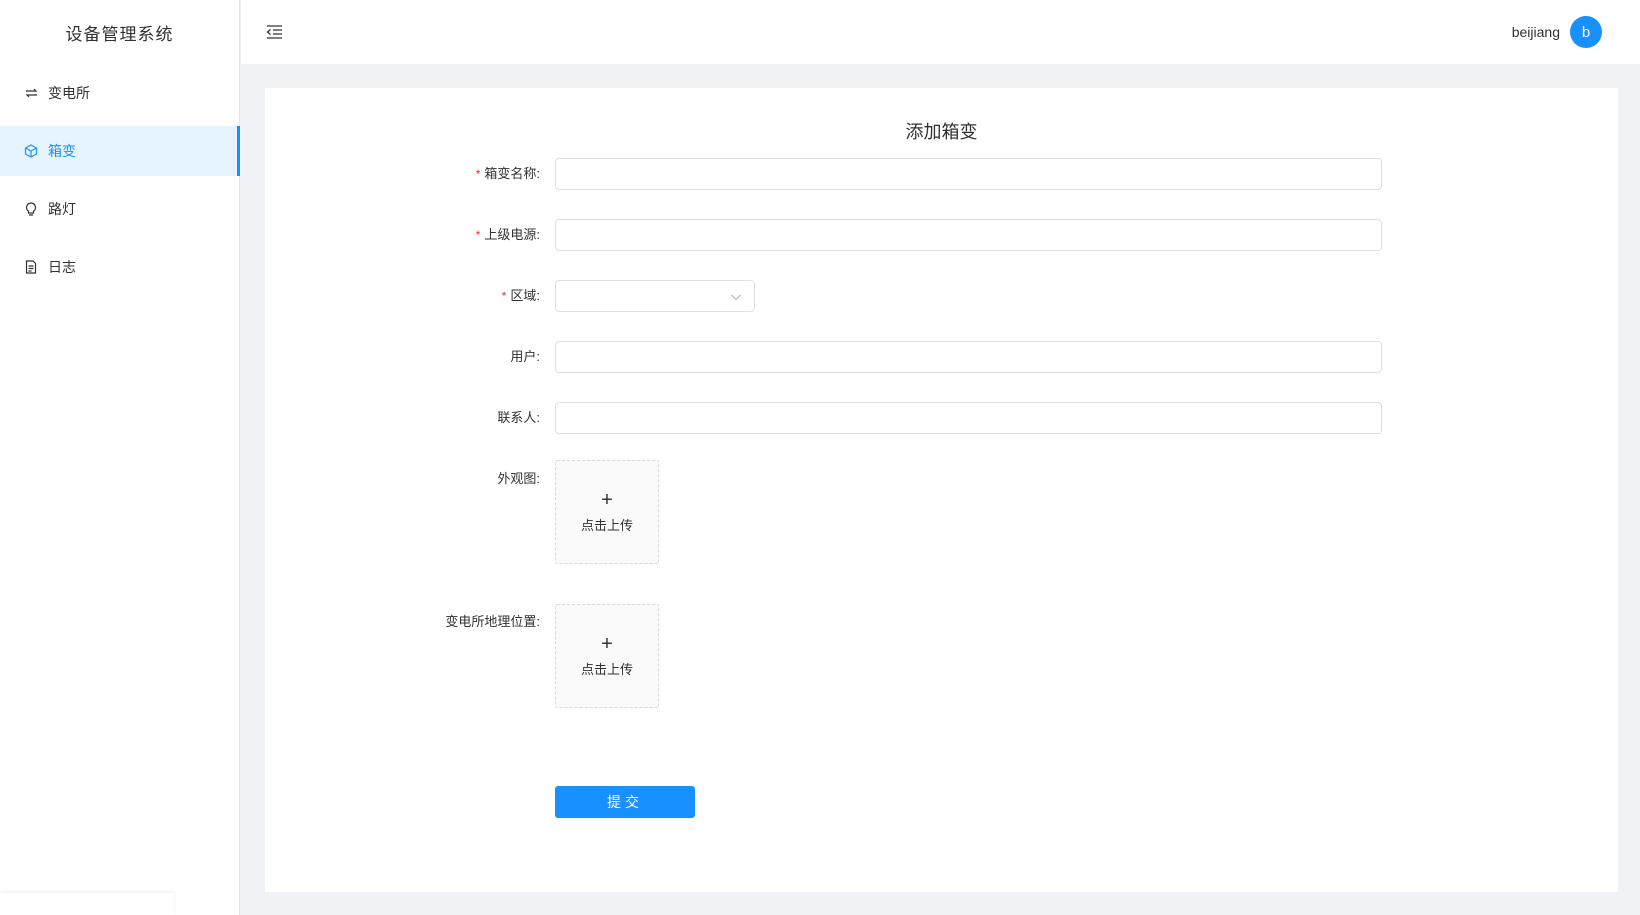 Image resolution: width=1640 pixels, height=915 pixels. I want to click on user-label: 用户:, so click(525, 356).